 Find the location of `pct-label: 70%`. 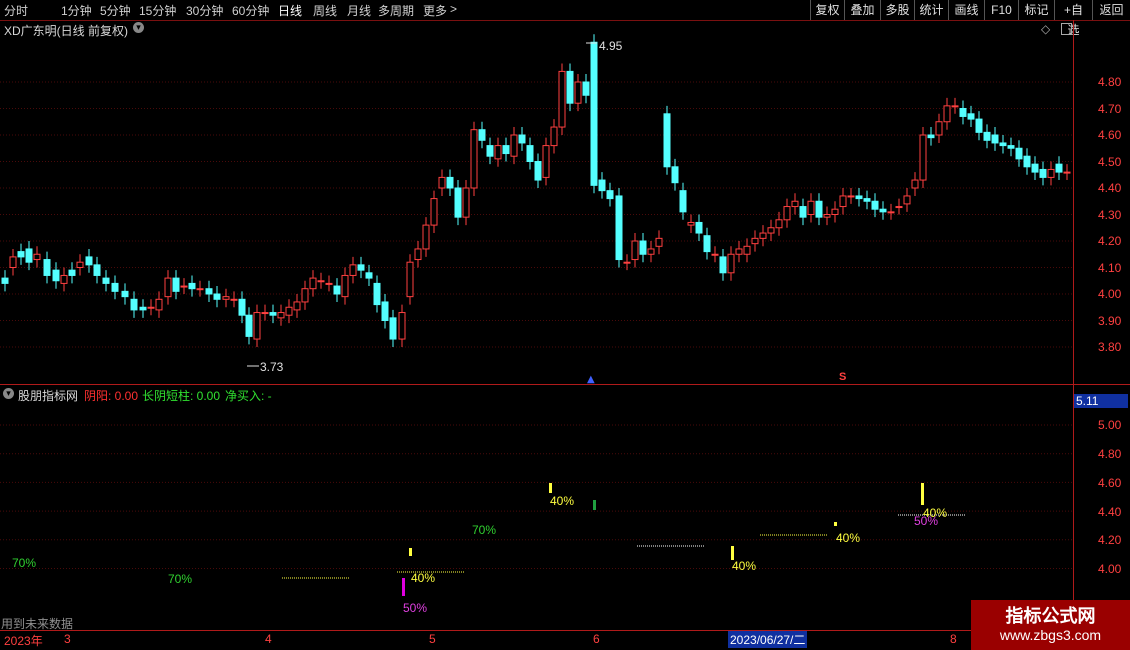

pct-label: 70% is located at coordinates (180, 579).